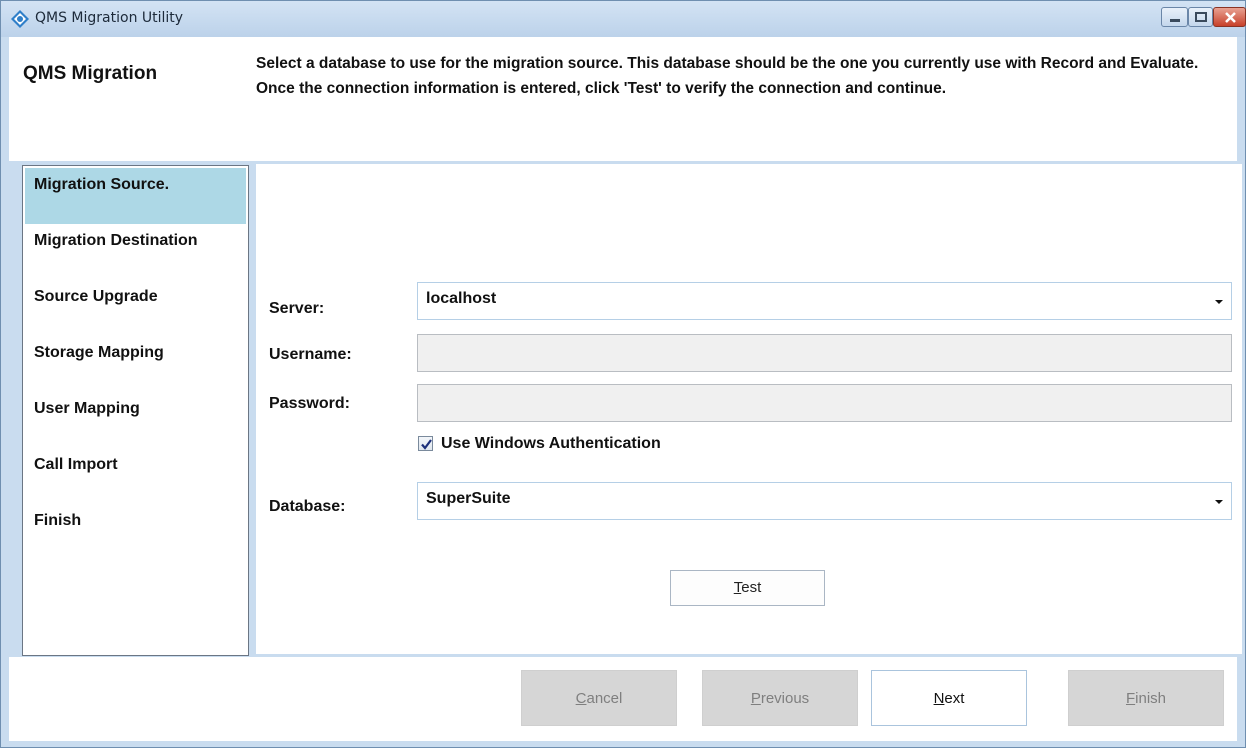 The width and height of the screenshot is (1246, 748). Describe the element at coordinates (551, 444) in the screenshot. I see `windows-auth-label: Use Windows Authentication` at that location.